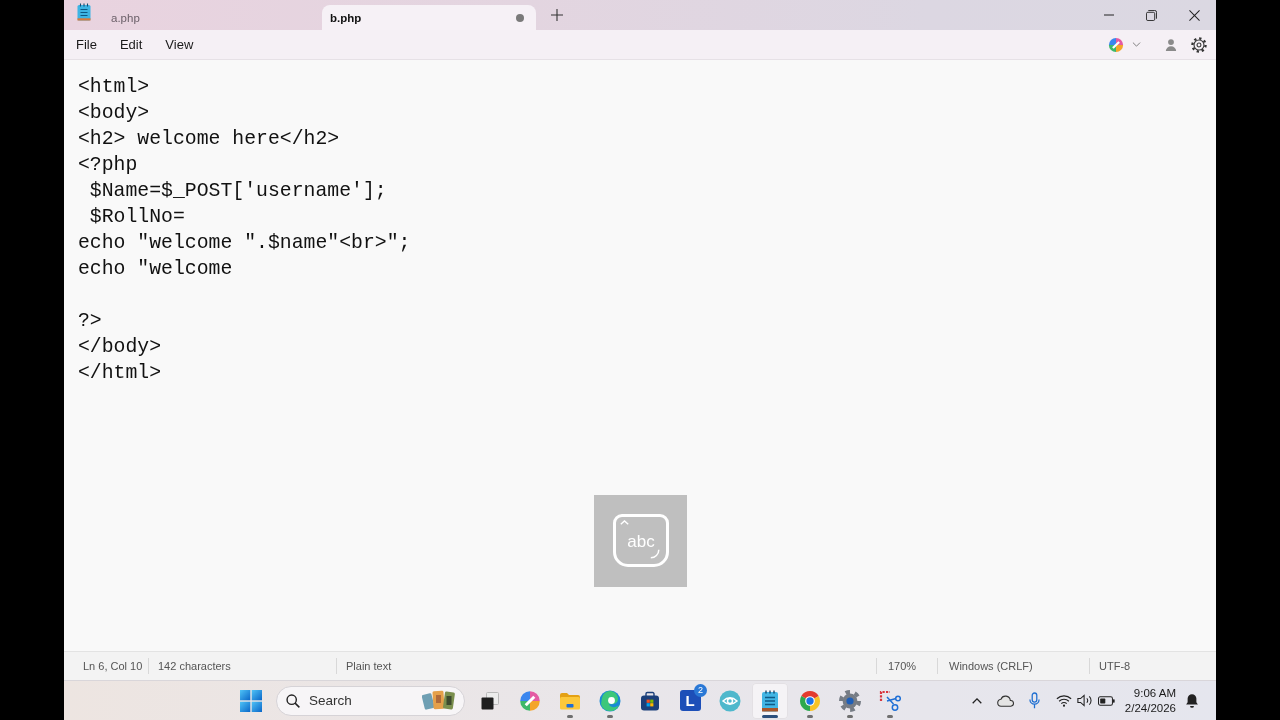  What do you see at coordinates (1199, 44) in the screenshot?
I see `settings-icon` at bounding box center [1199, 44].